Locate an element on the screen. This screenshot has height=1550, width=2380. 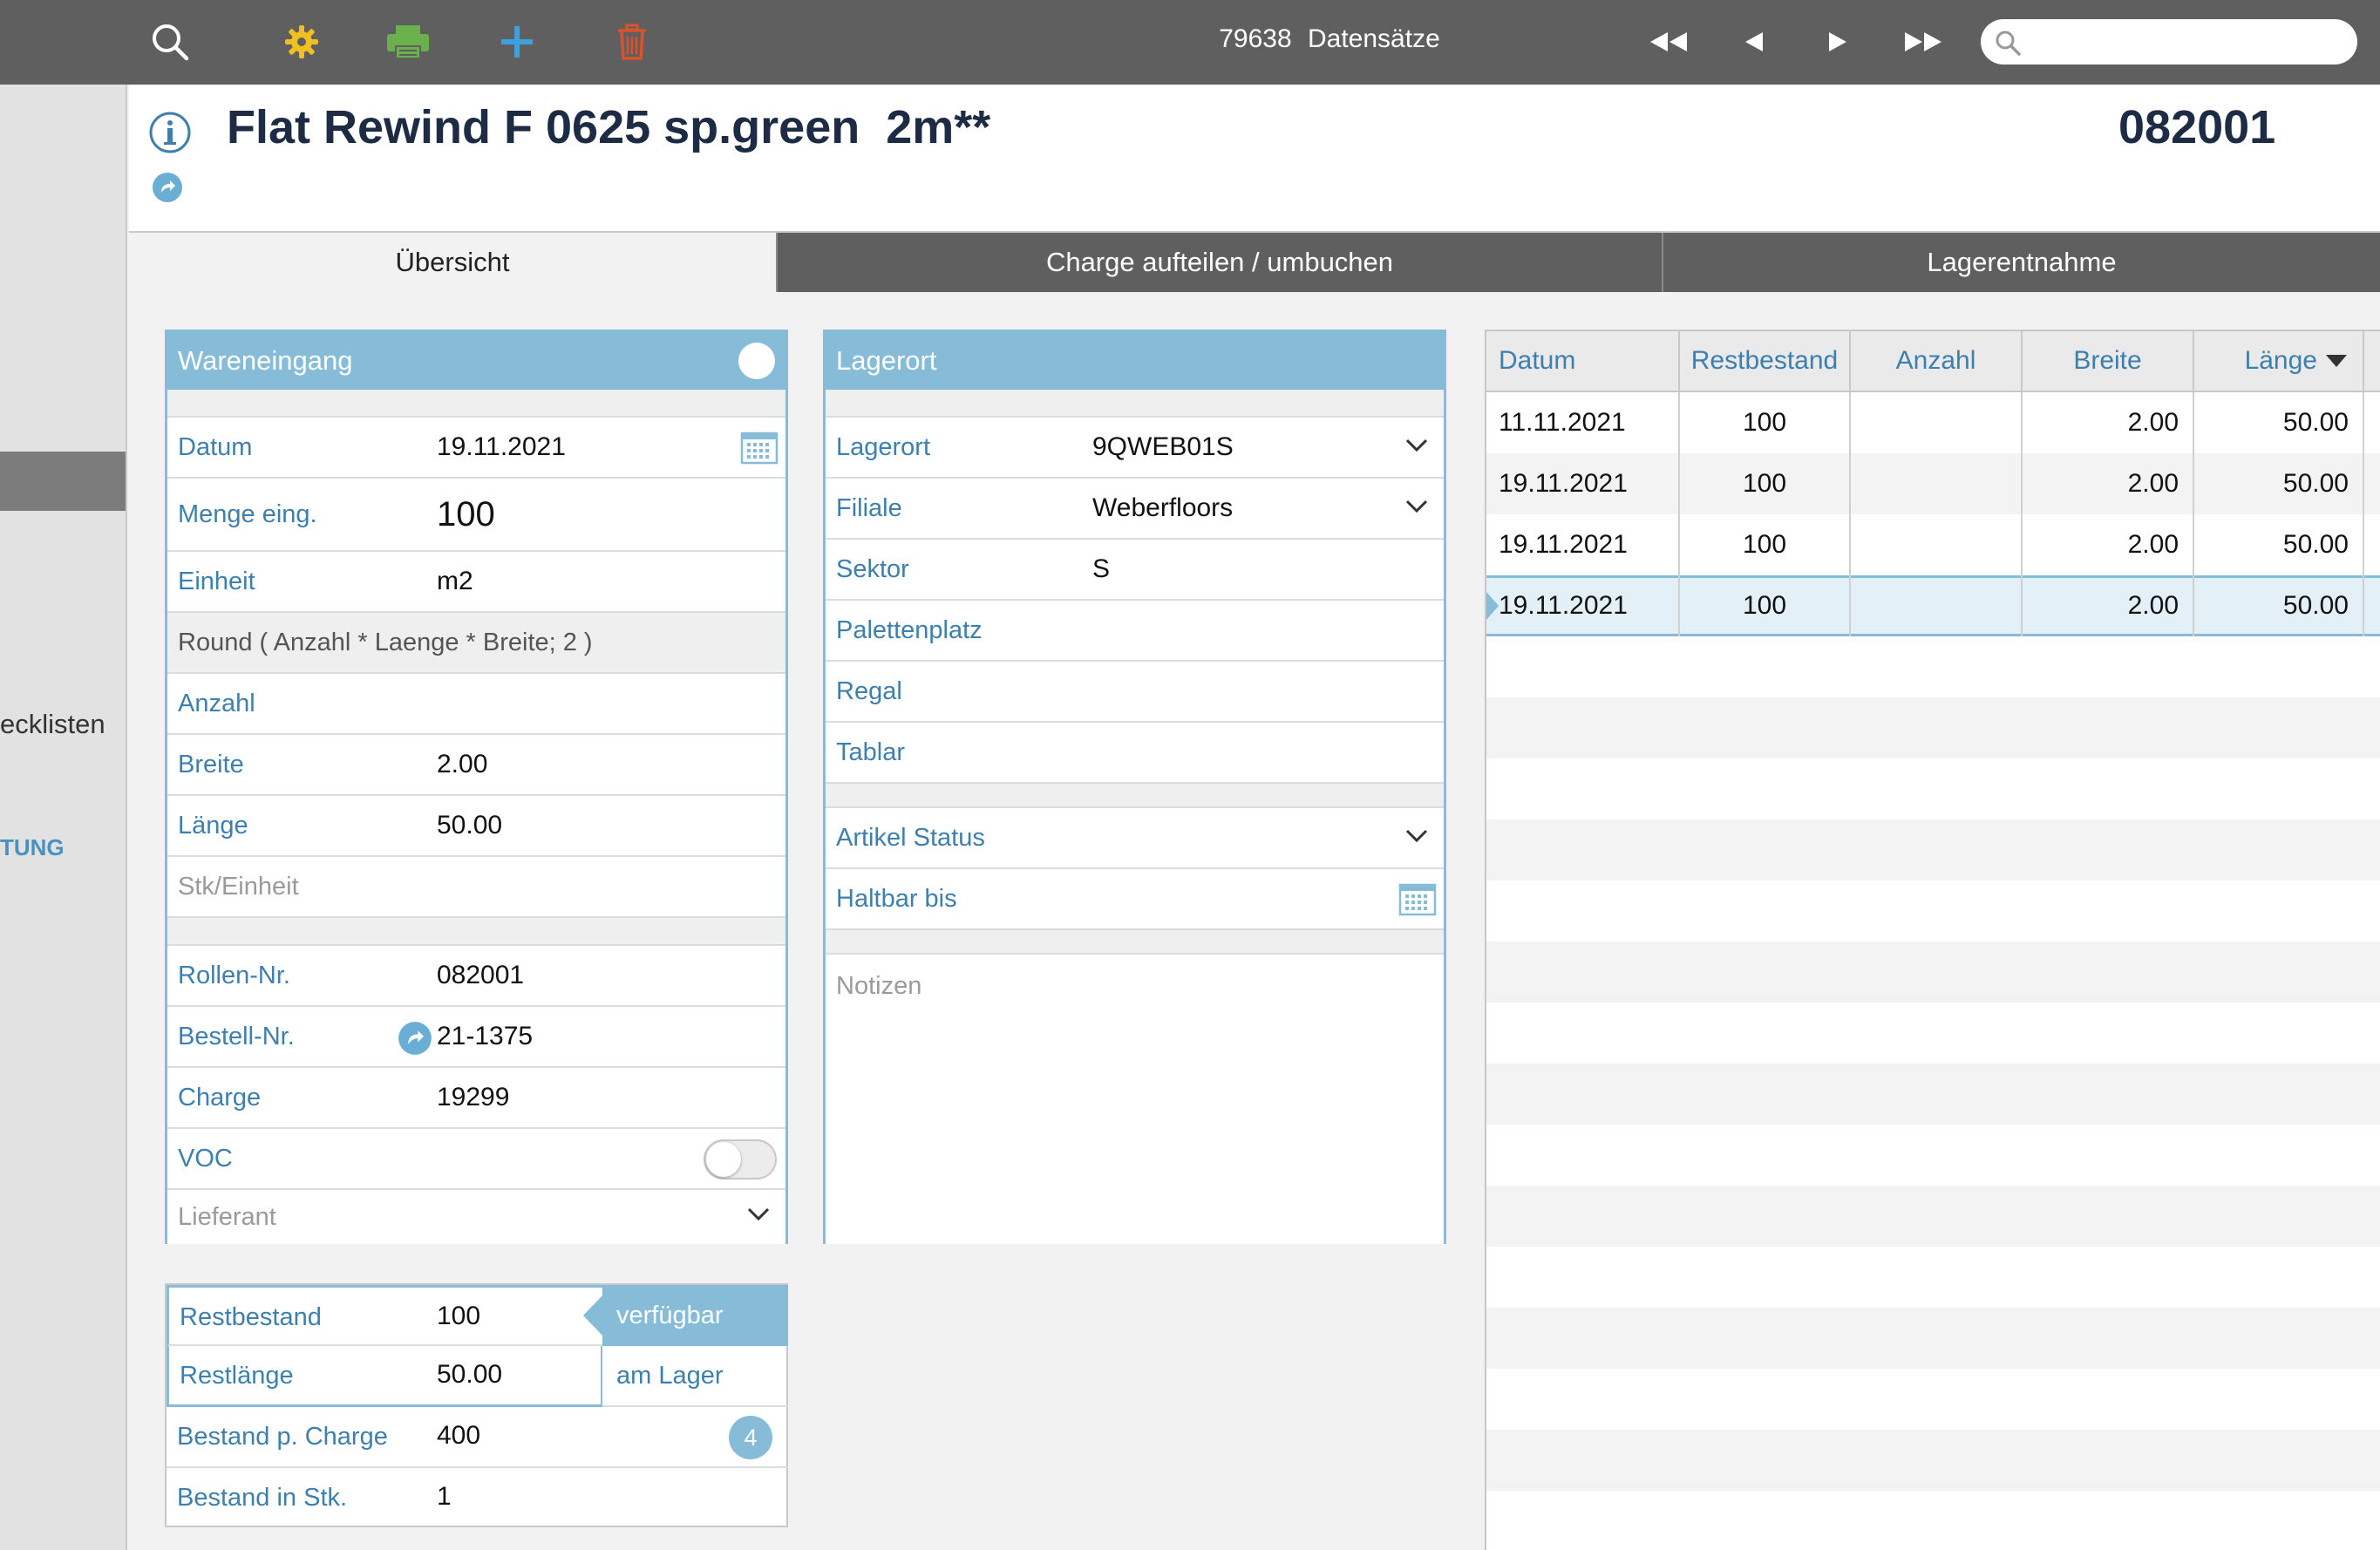
page-title: Flat Rewind F 0625 sp.green 2m** is located at coordinates (609, 127).